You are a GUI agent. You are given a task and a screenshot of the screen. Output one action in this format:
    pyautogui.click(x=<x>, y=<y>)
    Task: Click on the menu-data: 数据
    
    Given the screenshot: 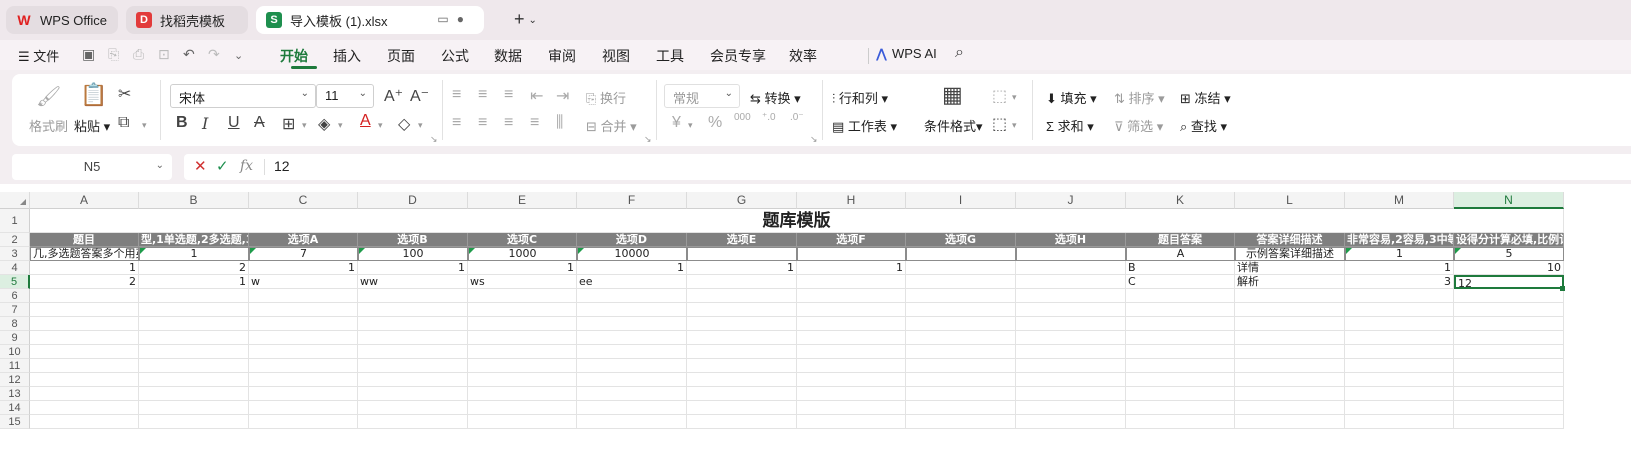 What is the action you would take?
    pyautogui.click(x=508, y=56)
    